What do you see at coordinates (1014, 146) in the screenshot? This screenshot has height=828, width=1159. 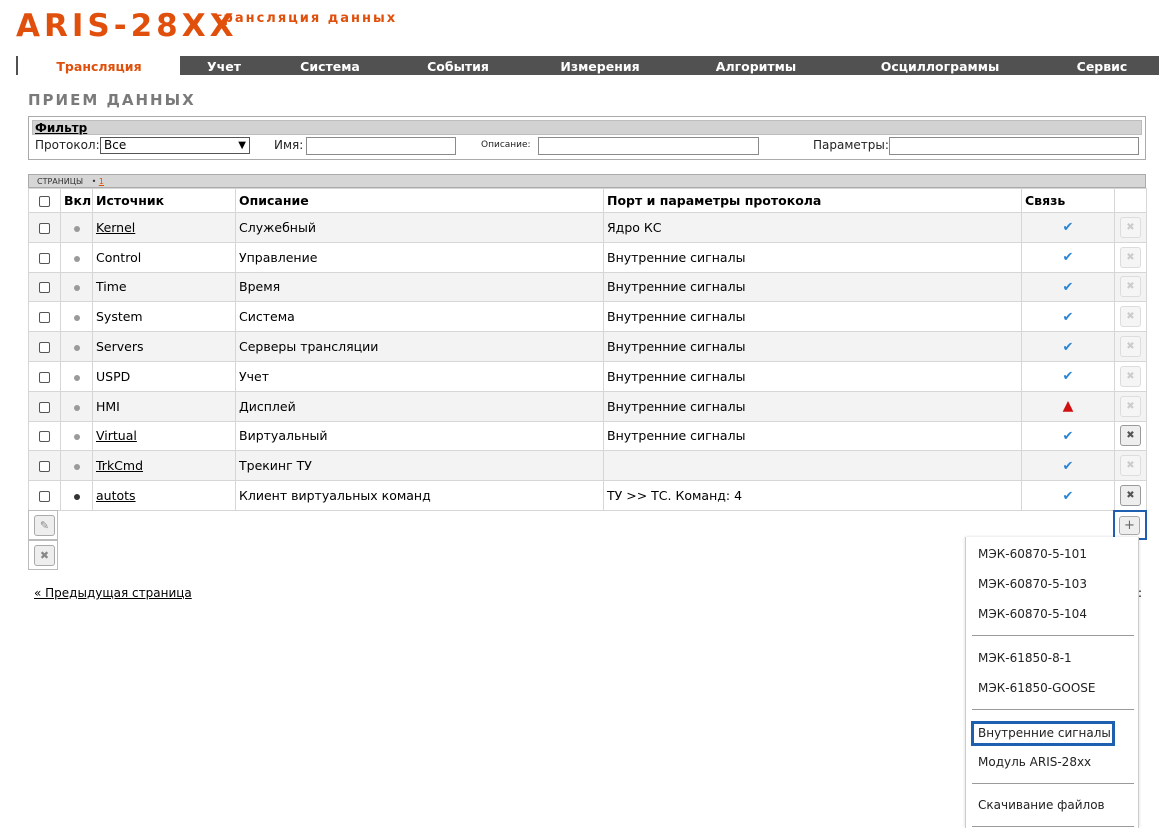 I see `params-input` at bounding box center [1014, 146].